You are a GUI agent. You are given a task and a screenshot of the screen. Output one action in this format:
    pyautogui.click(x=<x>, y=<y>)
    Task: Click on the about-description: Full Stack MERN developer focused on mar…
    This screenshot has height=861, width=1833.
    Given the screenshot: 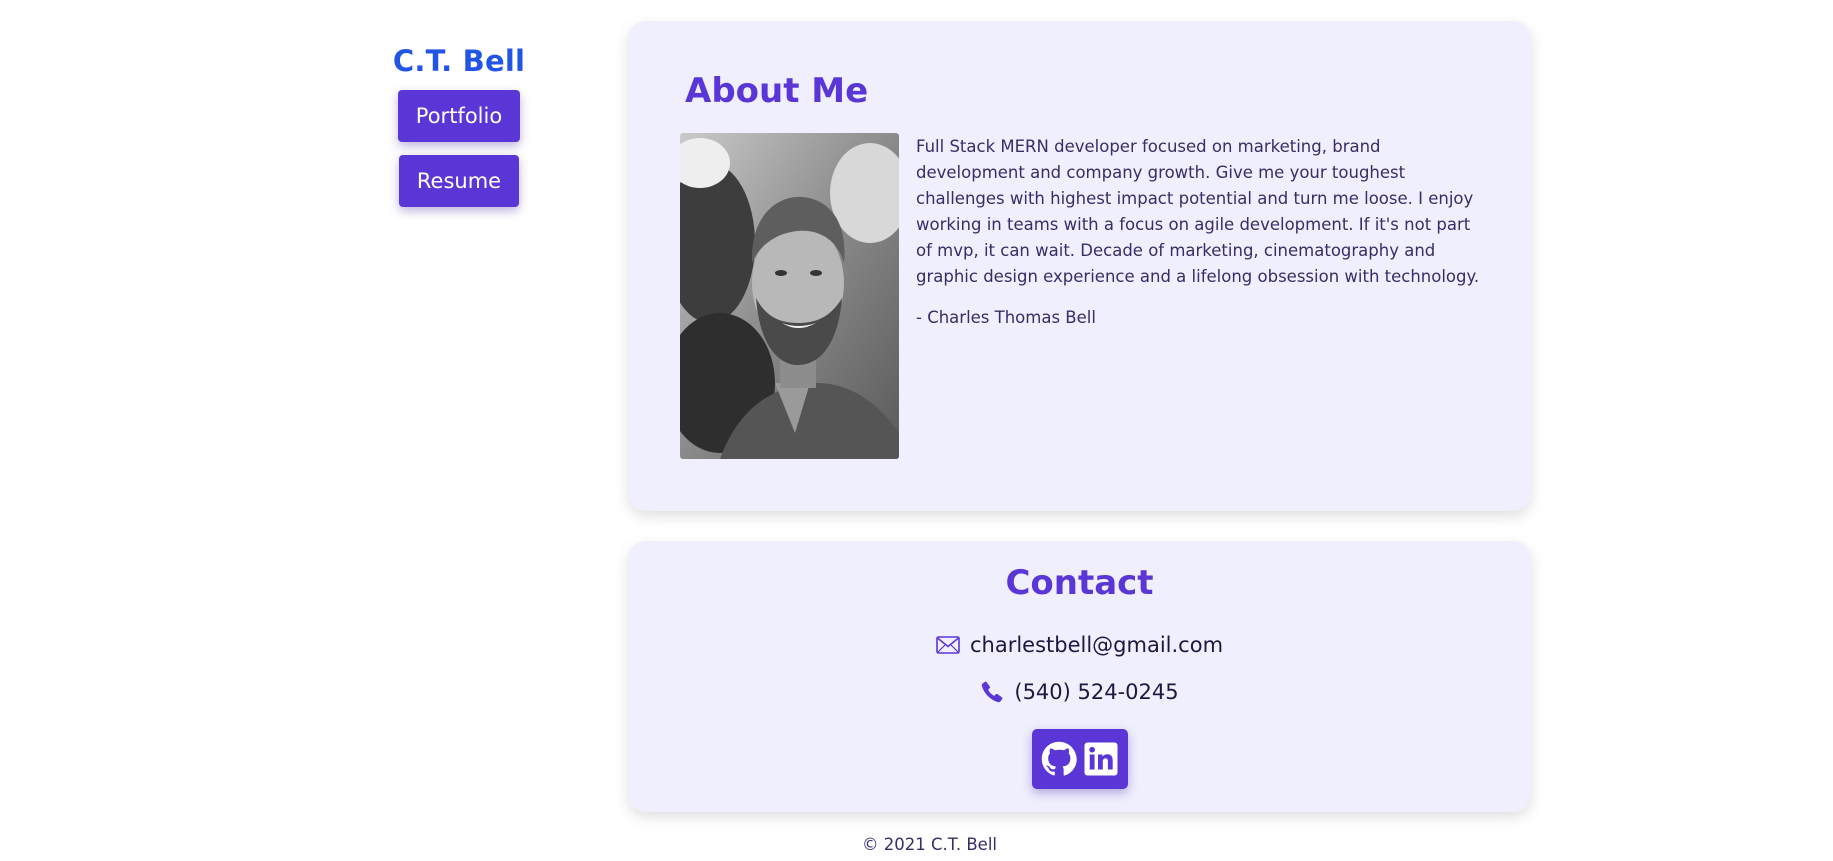 What is the action you would take?
    pyautogui.click(x=1198, y=211)
    